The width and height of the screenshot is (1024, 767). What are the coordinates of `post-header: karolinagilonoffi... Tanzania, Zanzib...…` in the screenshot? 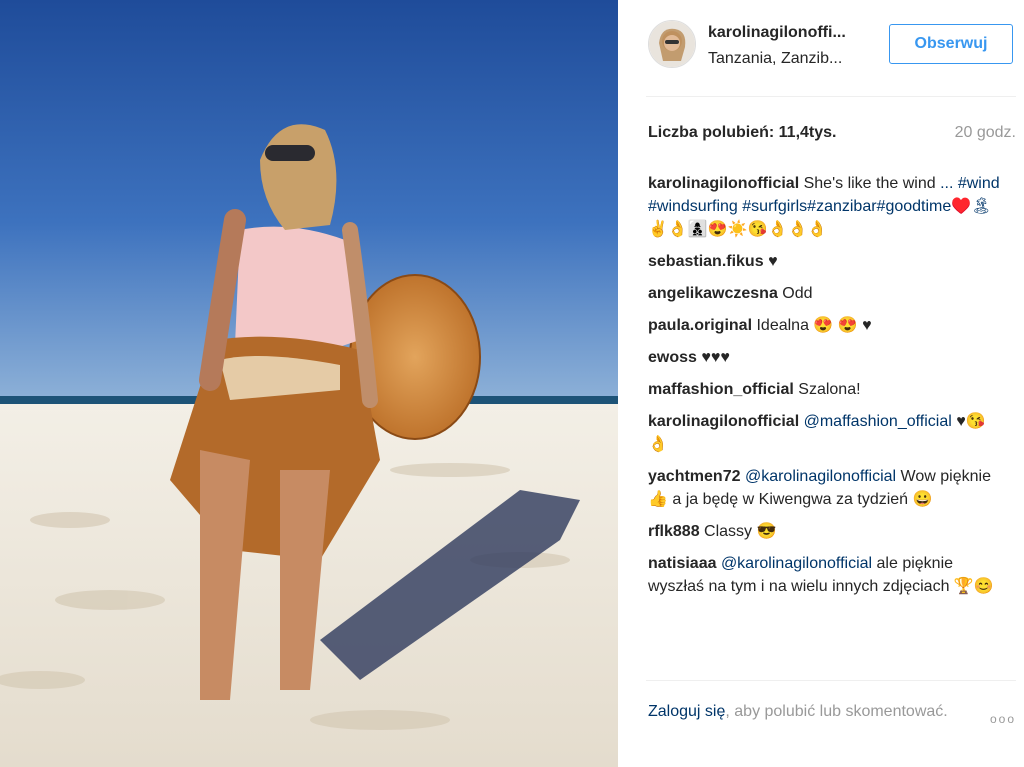 It's located at (832, 46).